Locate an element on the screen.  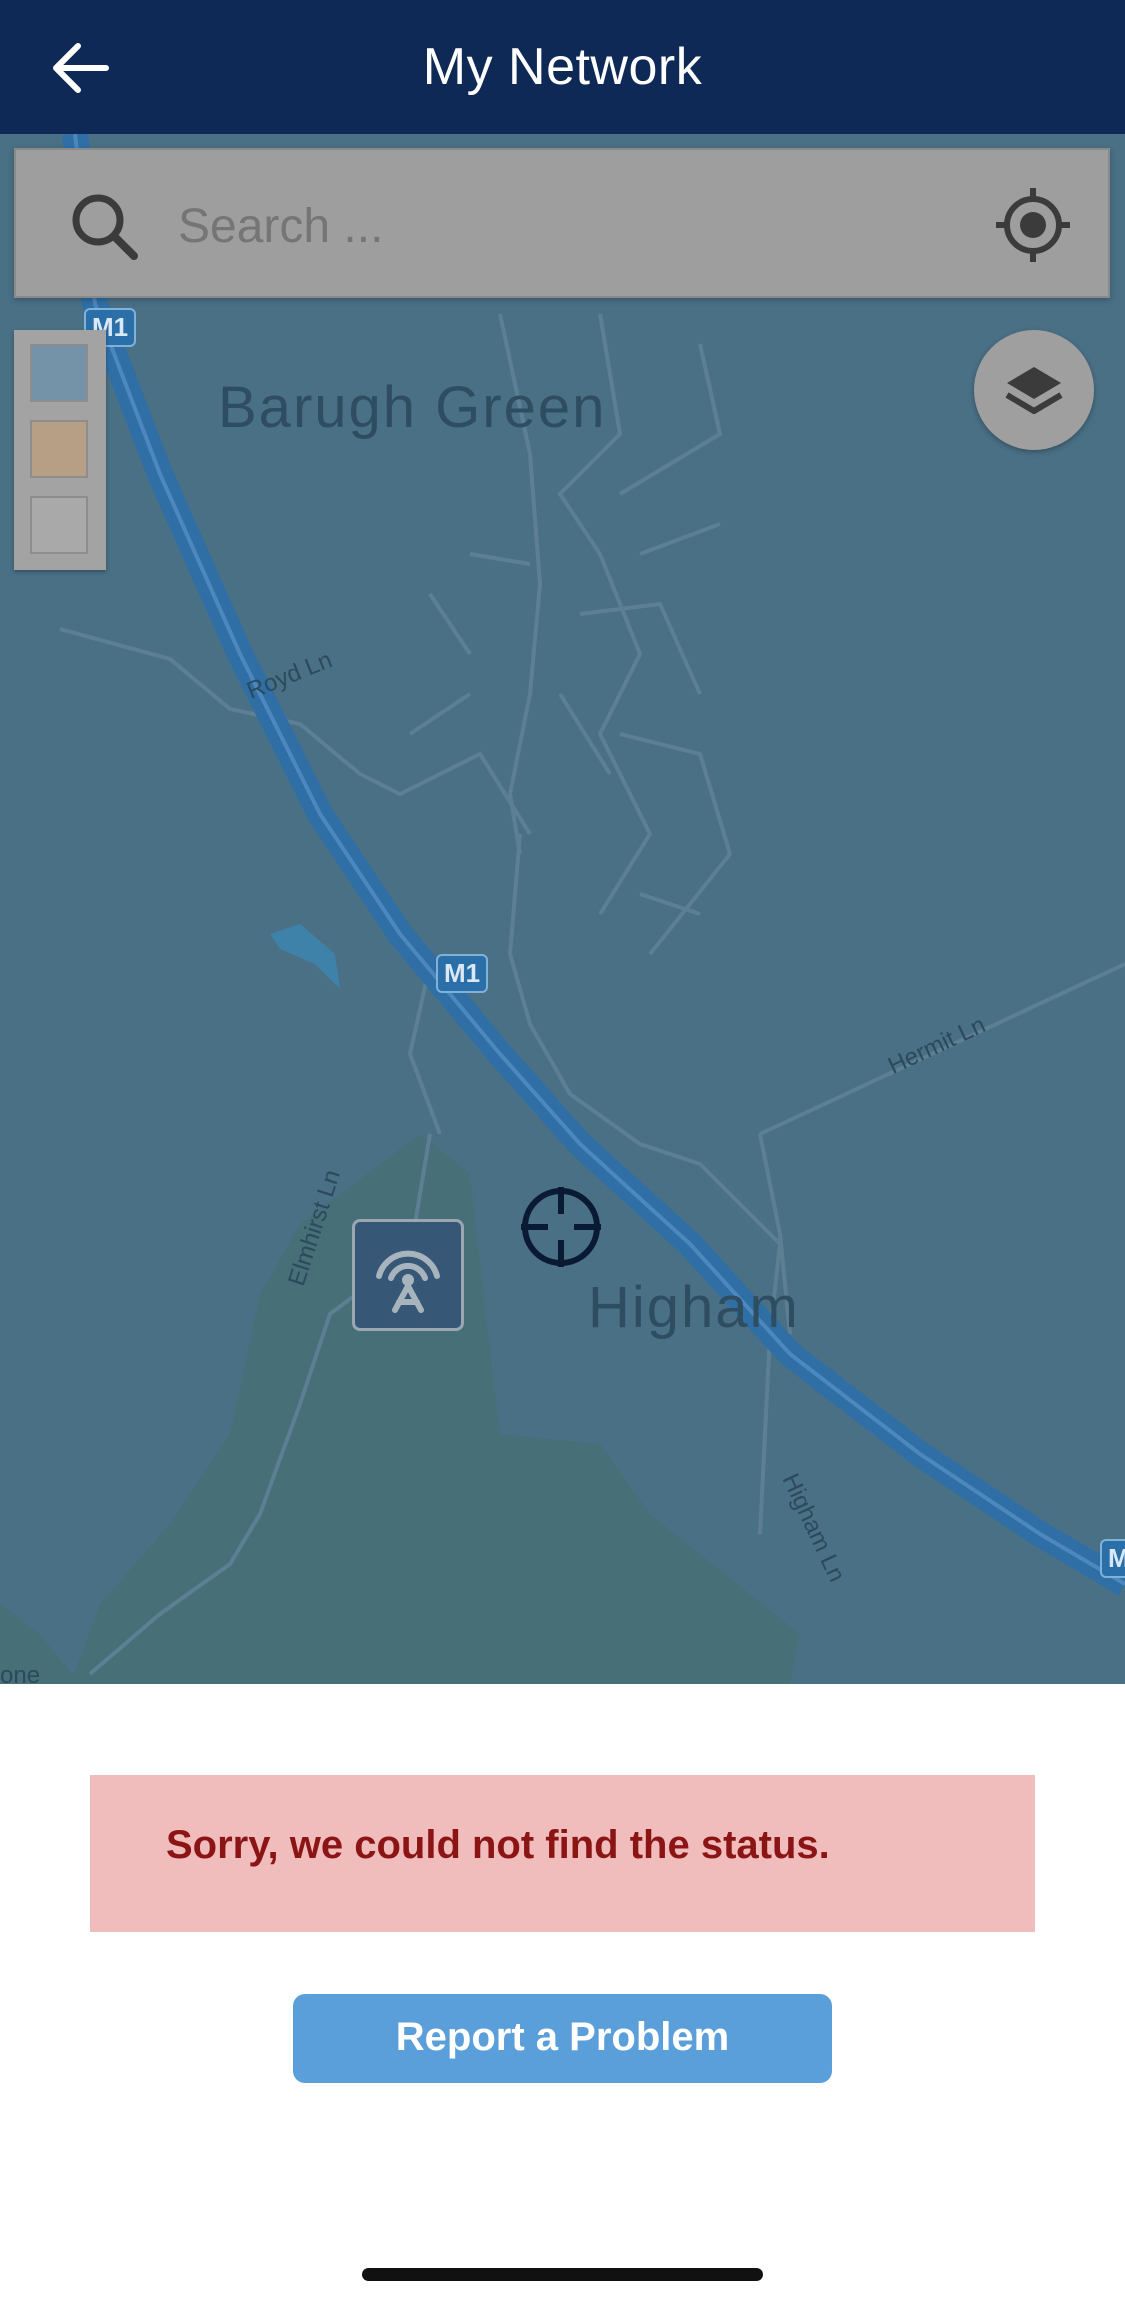
search-bar is located at coordinates (562, 223).